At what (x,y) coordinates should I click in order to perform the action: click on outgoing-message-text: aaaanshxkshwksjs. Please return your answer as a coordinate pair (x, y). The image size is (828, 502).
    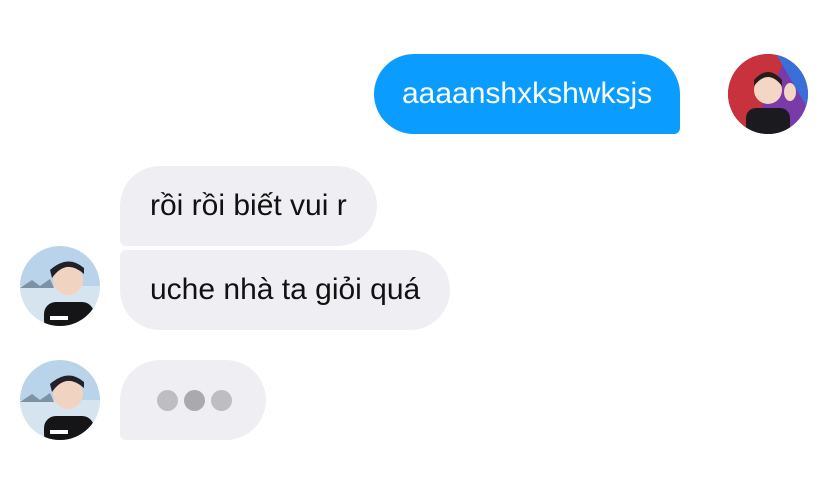
    Looking at the image, I should click on (527, 93).